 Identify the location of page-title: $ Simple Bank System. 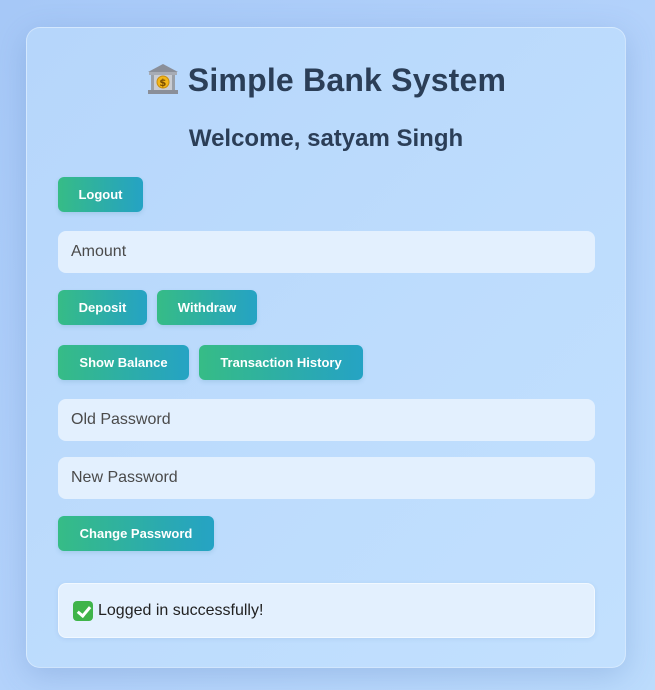
(326, 80).